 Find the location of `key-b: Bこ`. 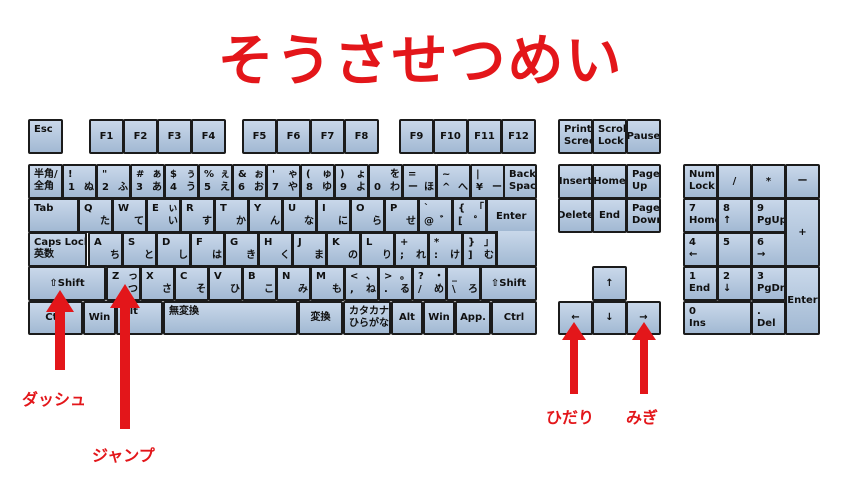

key-b: Bこ is located at coordinates (259, 283).